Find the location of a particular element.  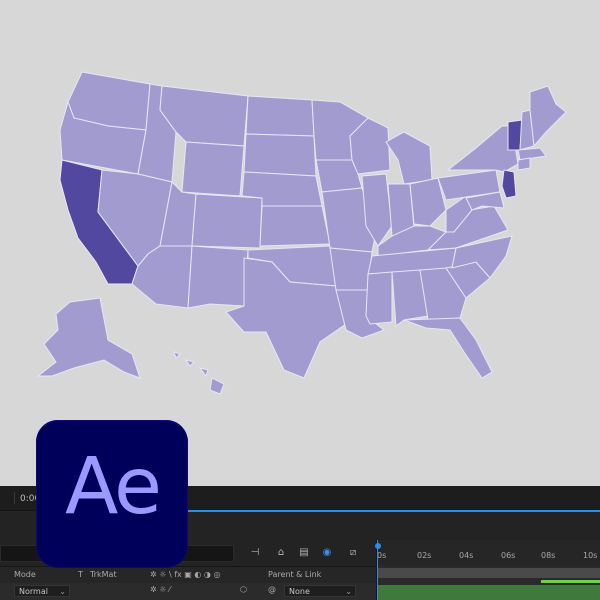

state-florida is located at coordinates (448, 348).